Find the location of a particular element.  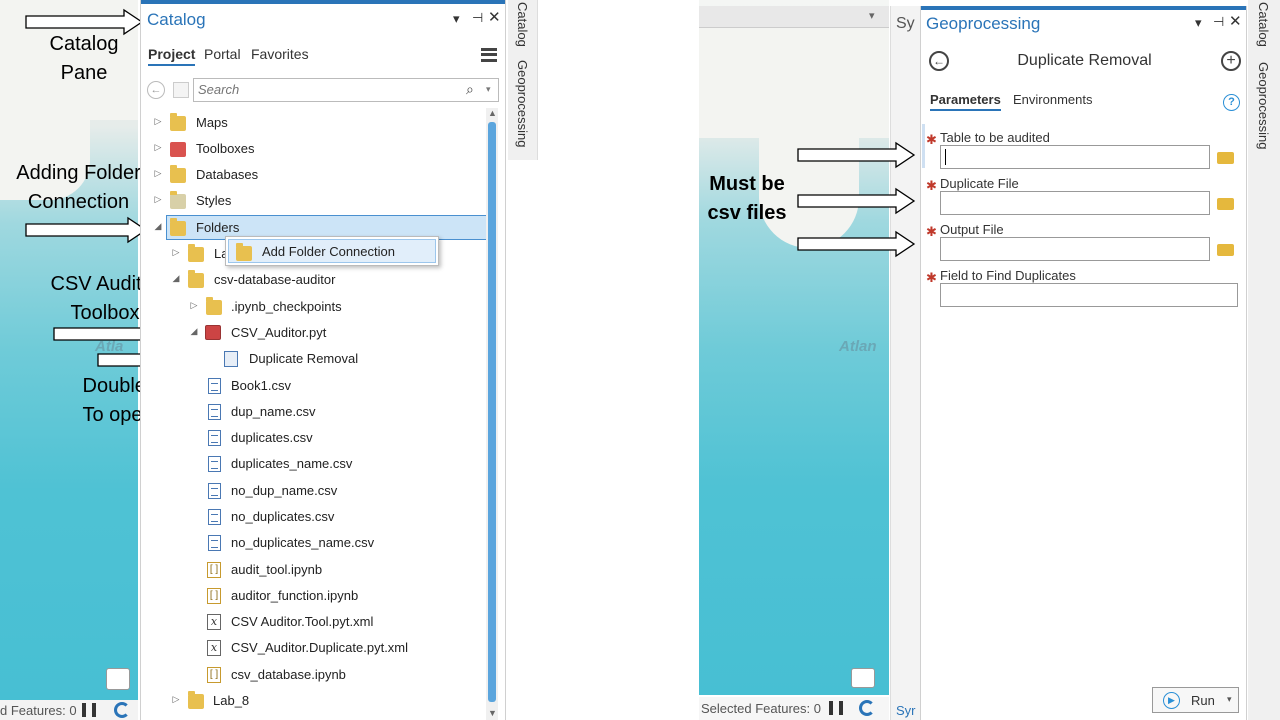

tab-parameters: Parameters is located at coordinates (965, 101).